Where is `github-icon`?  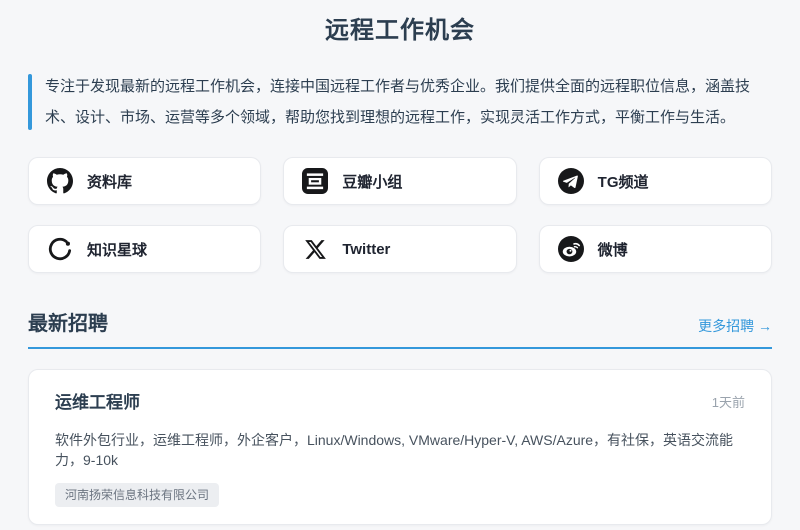 github-icon is located at coordinates (60, 181).